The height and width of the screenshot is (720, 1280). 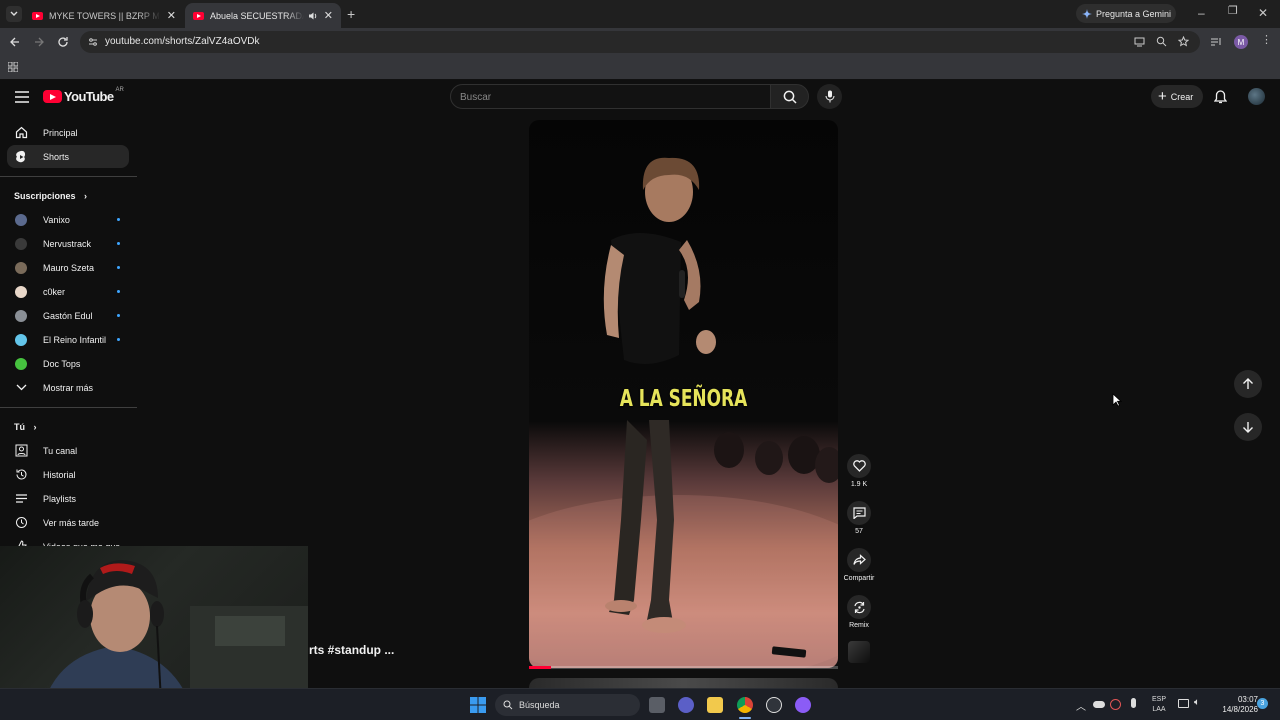 What do you see at coordinates (1161, 41) in the screenshot?
I see `zoom-icon` at bounding box center [1161, 41].